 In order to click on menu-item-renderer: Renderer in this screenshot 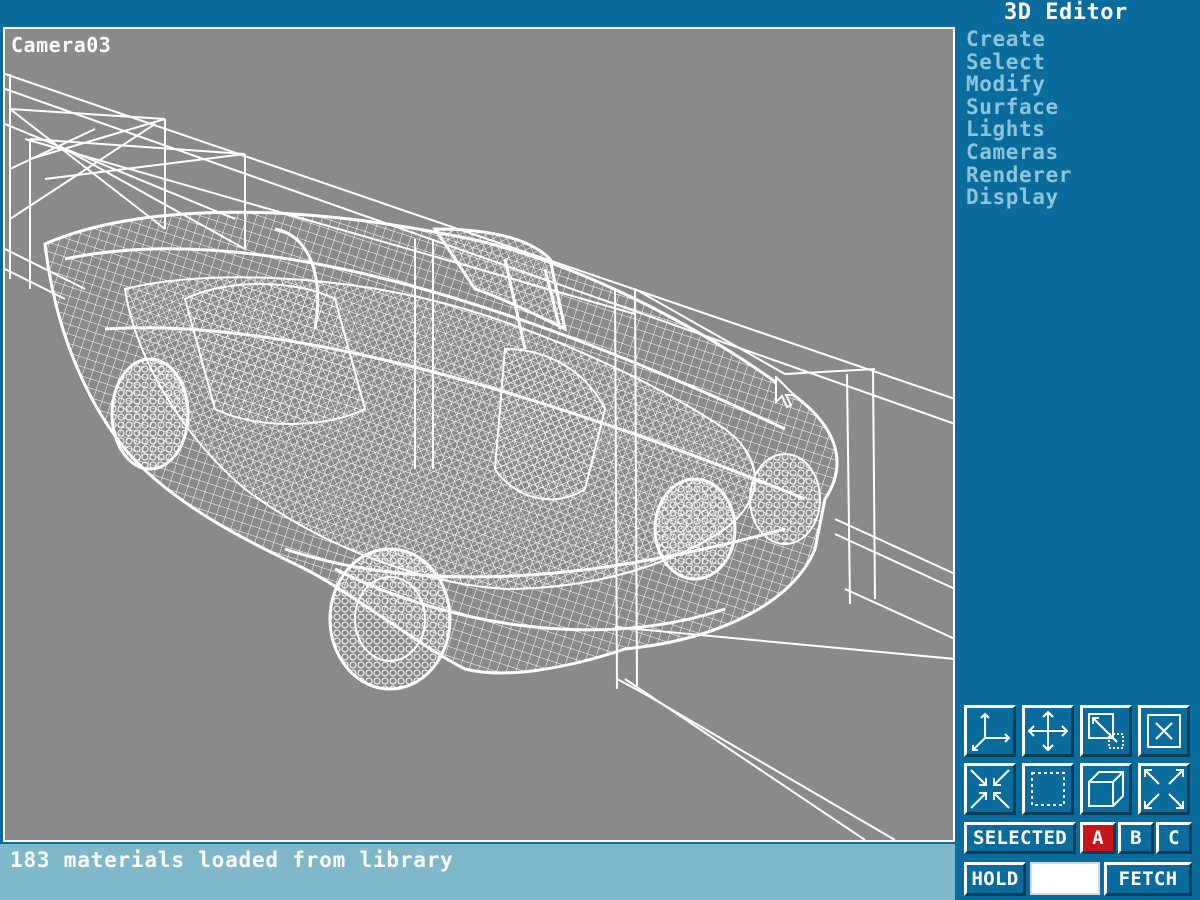, I will do `click(1019, 175)`.